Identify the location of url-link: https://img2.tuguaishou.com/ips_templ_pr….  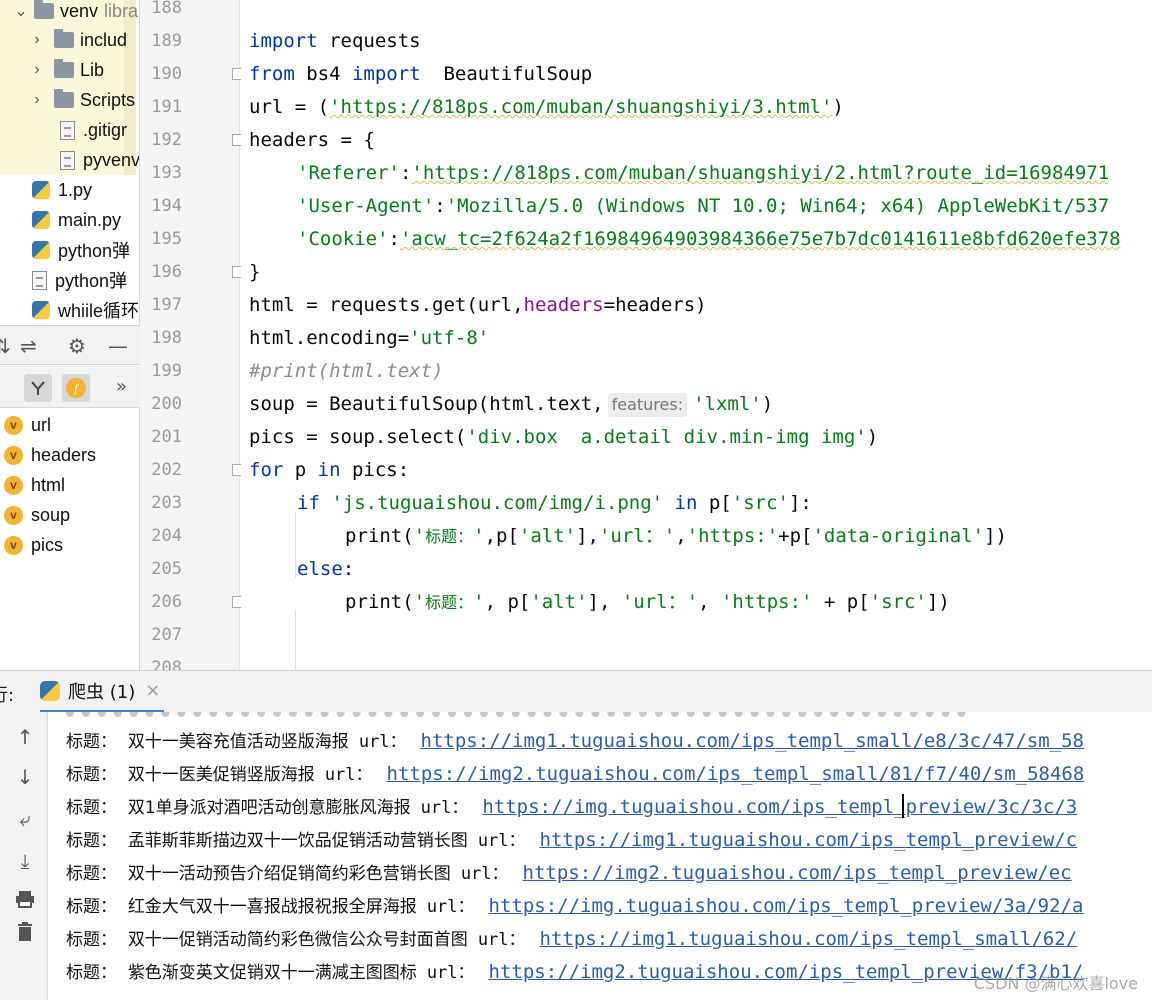
(797, 873).